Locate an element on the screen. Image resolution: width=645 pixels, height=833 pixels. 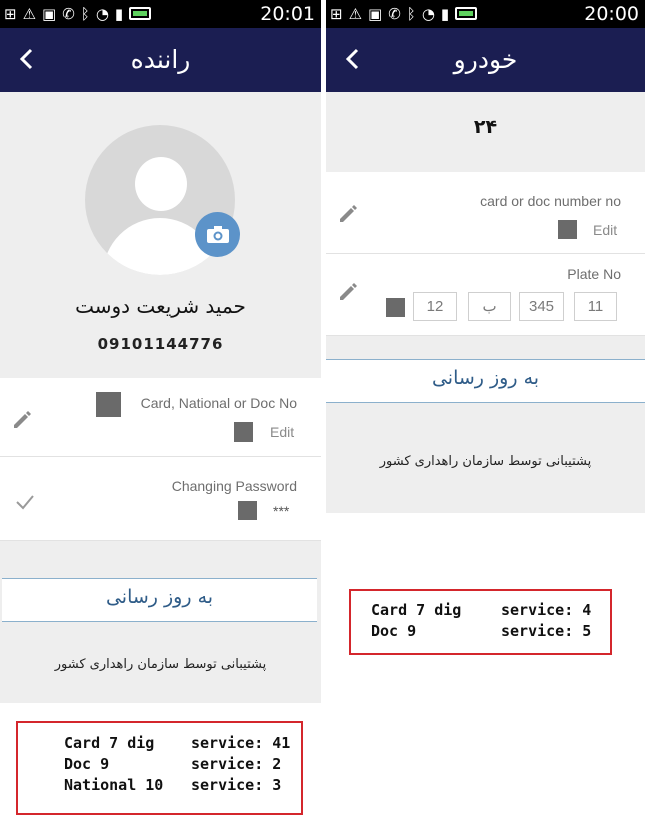
status-bar: ⊞ ⚠ ▣ ✆ ᛒ ◔ ▮ 20:01 is located at coordinates (160, 14).